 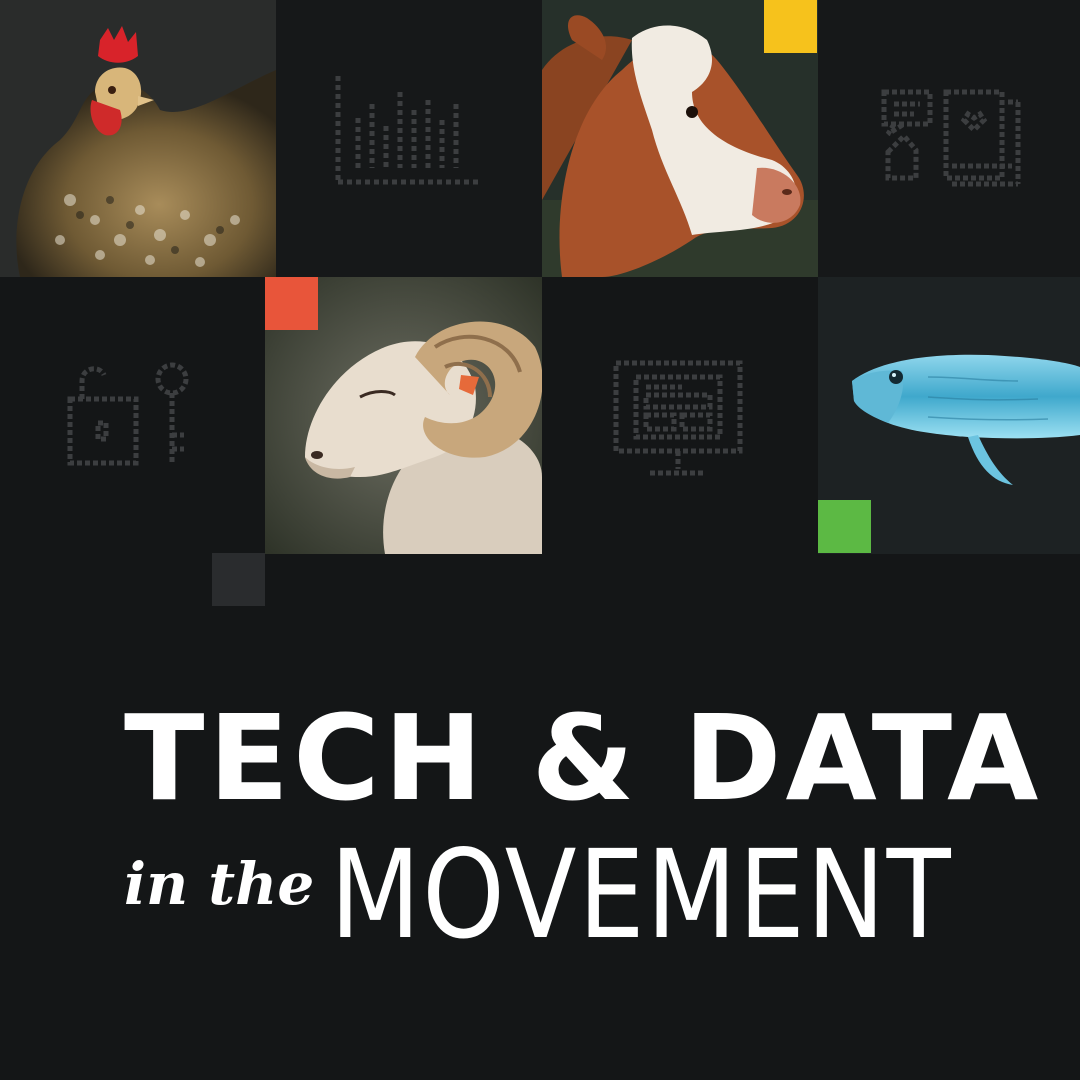 I want to click on title-line-2-prefix: in the, so click(x=219, y=884).